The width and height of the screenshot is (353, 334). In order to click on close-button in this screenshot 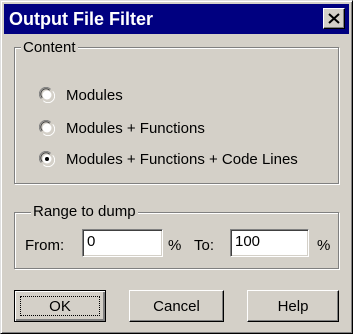, I will do `click(334, 18)`.